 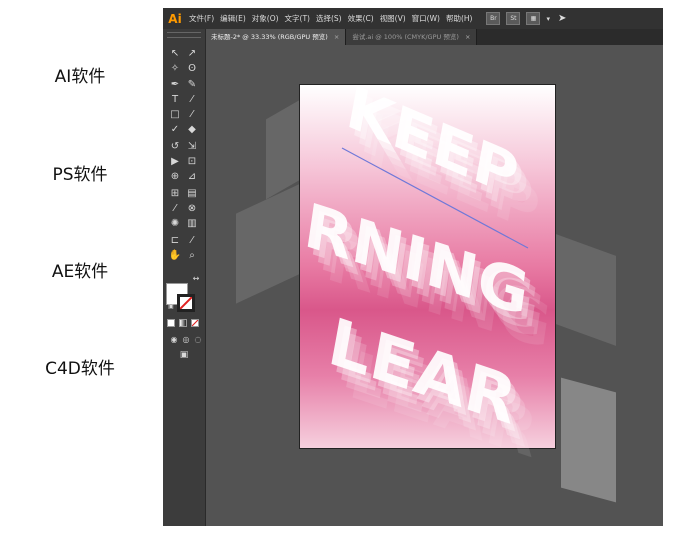 I want to click on none-mode-icon, so click(x=195, y=323).